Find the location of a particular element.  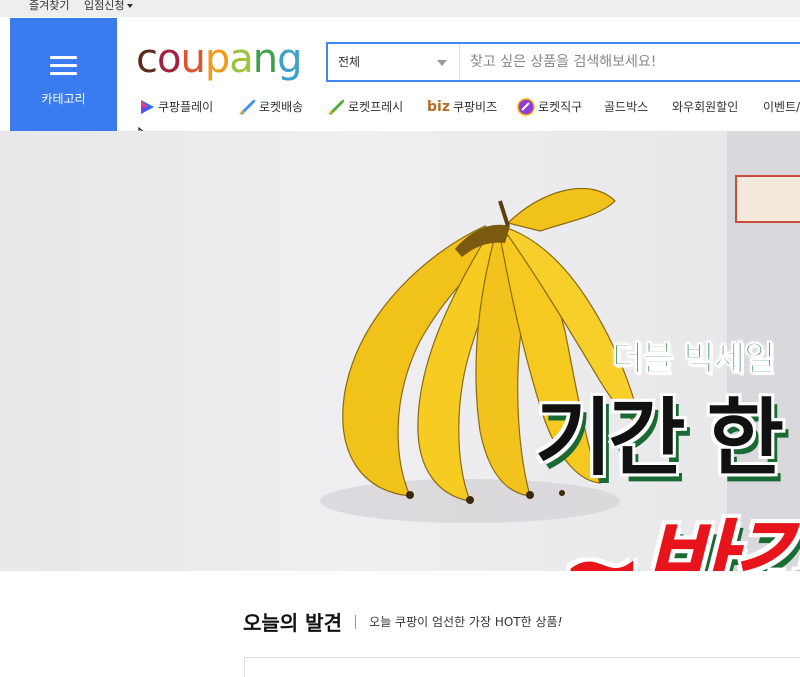

nav-item-rocket-fresh: 로켓프레시 is located at coordinates (364, 107).